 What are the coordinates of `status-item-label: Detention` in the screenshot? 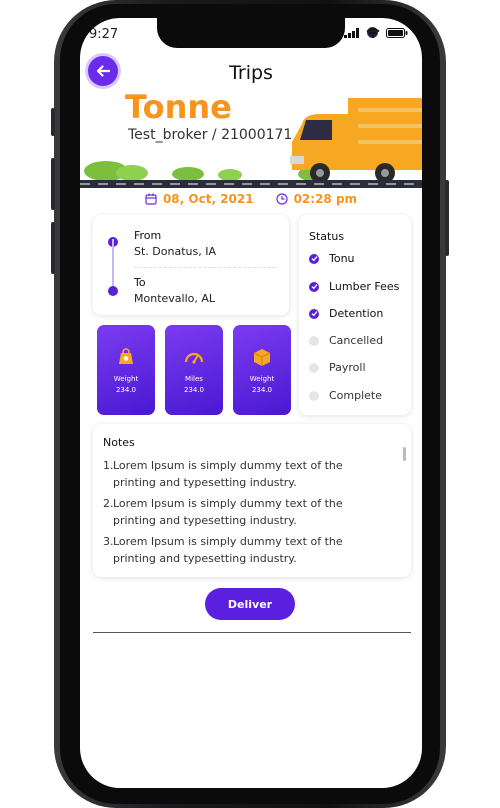 It's located at (356, 313).